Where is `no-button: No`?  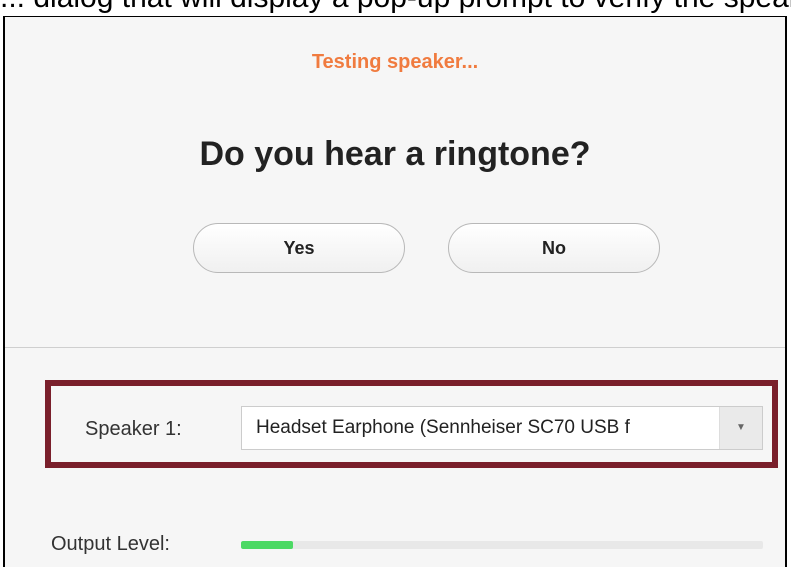
no-button: No is located at coordinates (554, 248).